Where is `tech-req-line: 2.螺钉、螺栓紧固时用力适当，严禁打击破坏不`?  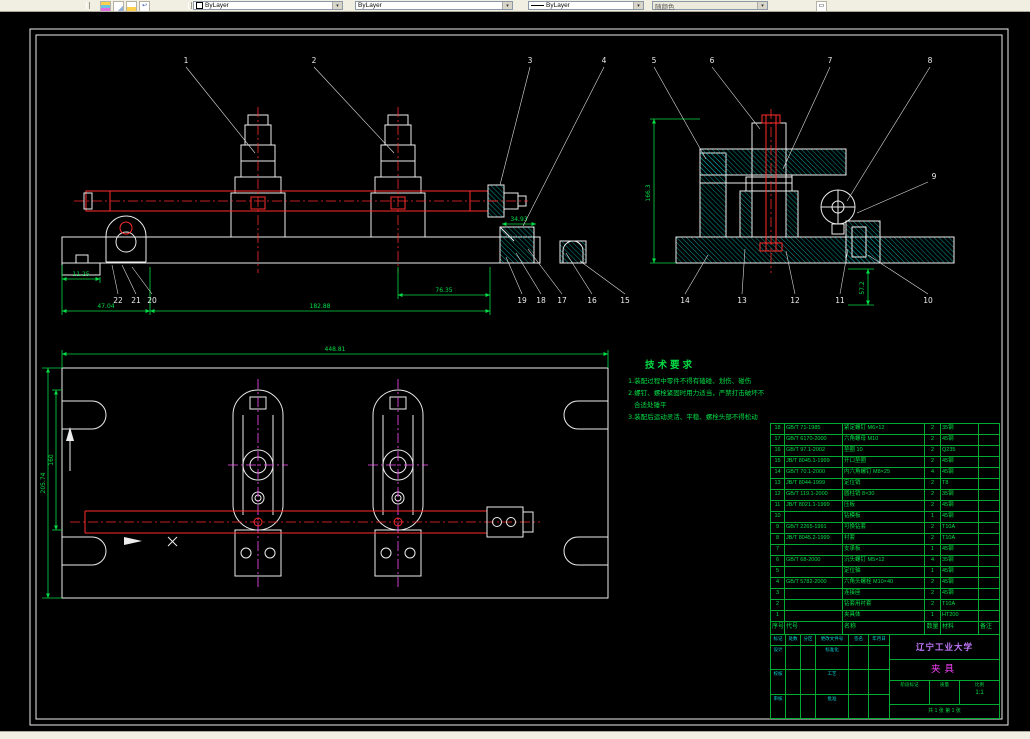
tech-req-line: 2.螺钉、螺栓紧固时用力适当，严禁打击破坏不 is located at coordinates (696, 392).